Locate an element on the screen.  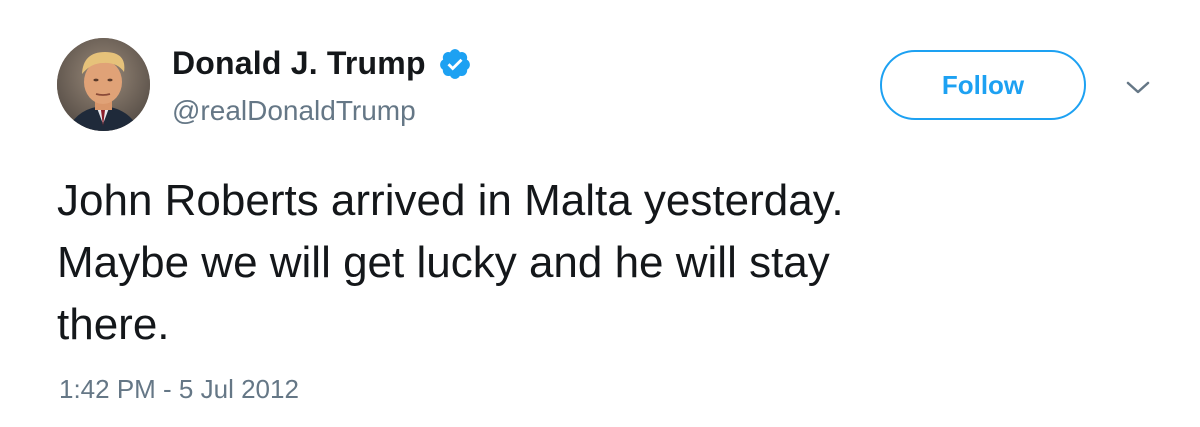
tweet-text-line: Maybe we will get lucky and he will stay is located at coordinates (443, 262).